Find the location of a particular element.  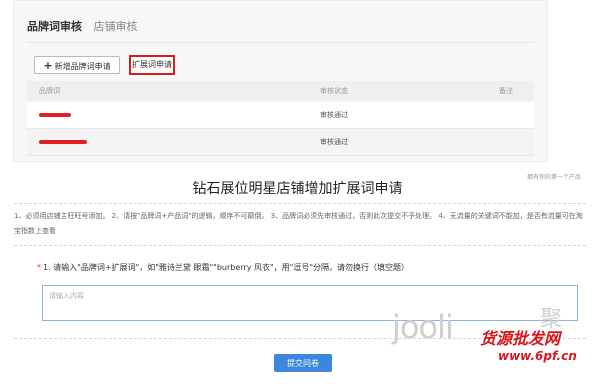

answer-input is located at coordinates (310, 303).